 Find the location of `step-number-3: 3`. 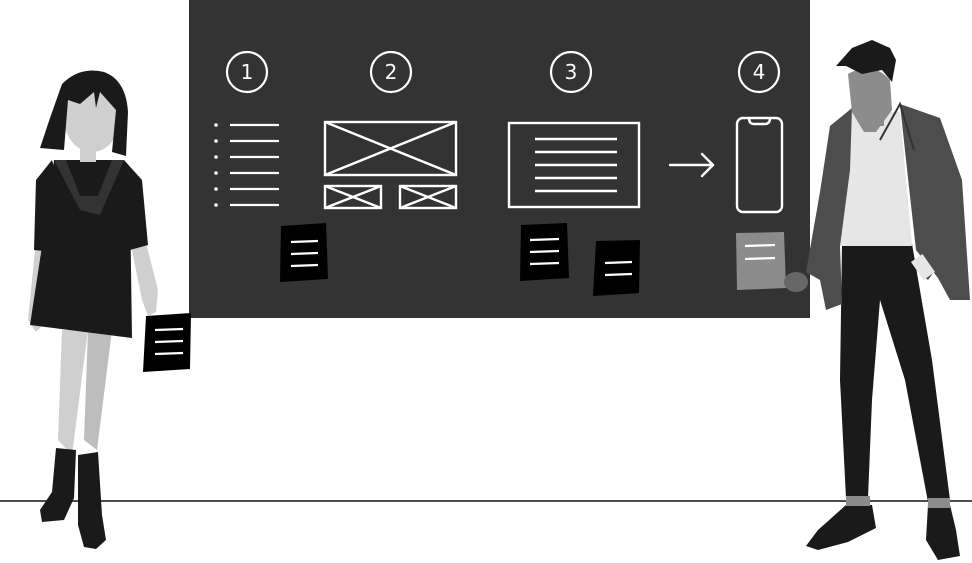

step-number-3: 3 is located at coordinates (571, 72).